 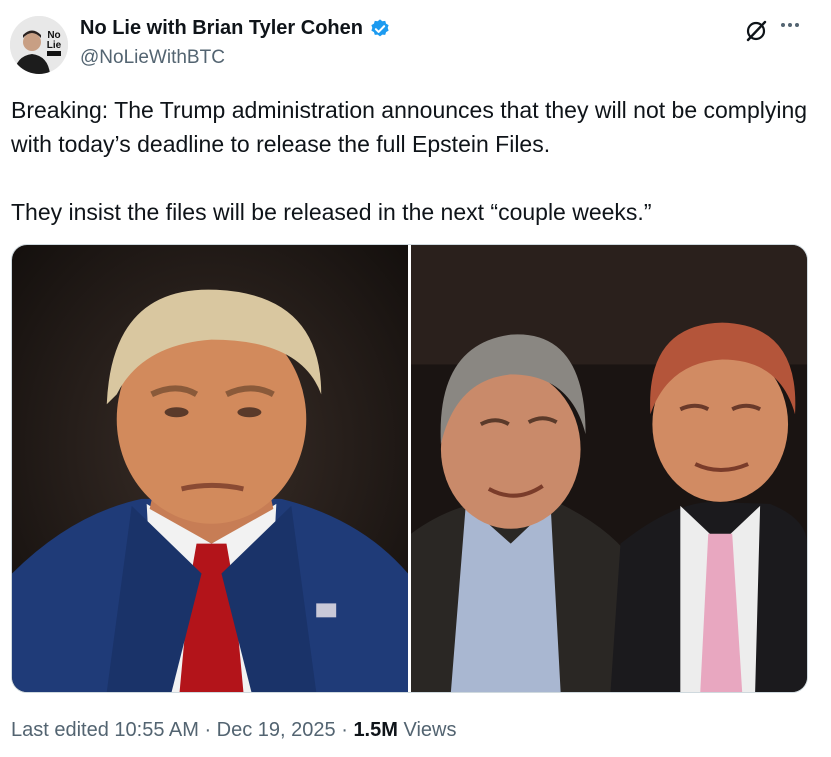 What do you see at coordinates (221, 28) in the screenshot?
I see `display-name: No Lie with Brian Tyler Cohen` at bounding box center [221, 28].